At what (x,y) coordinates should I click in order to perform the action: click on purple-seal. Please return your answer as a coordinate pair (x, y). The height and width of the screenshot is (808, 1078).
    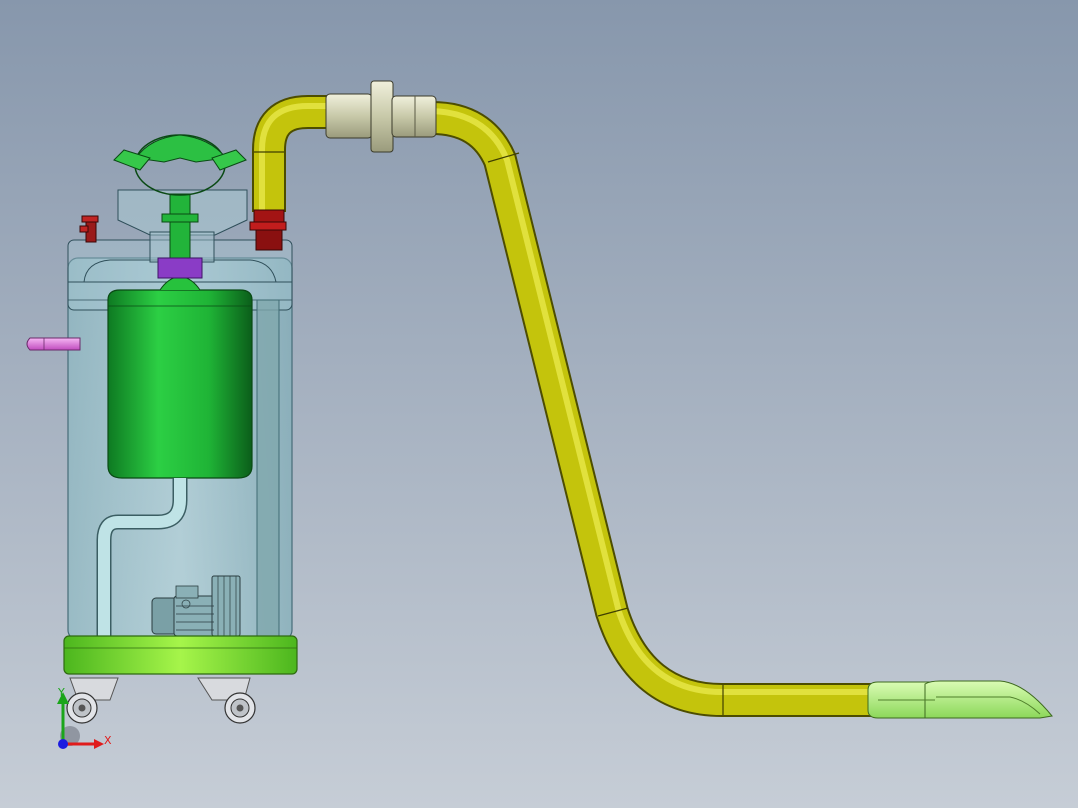
    Looking at the image, I should click on (180, 268).